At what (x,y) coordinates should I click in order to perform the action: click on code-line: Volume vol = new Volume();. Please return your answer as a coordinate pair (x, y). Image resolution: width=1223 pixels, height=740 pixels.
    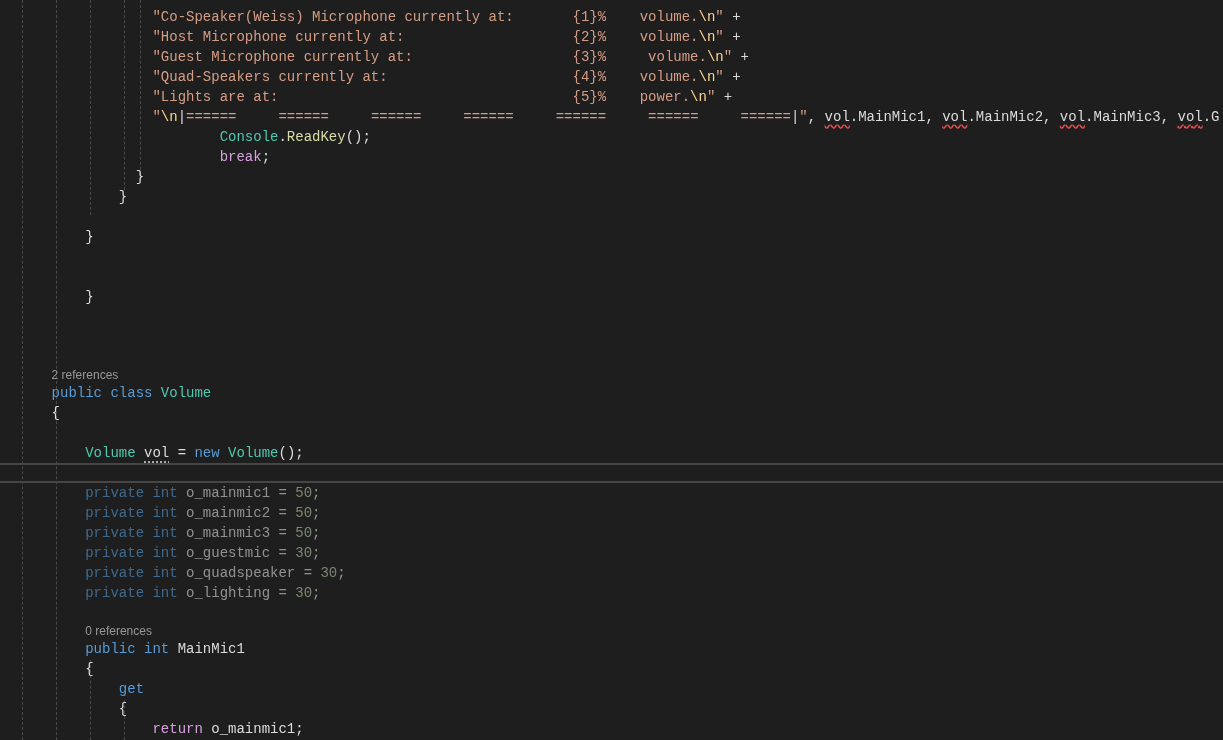
    Looking at the image, I should click on (194, 453).